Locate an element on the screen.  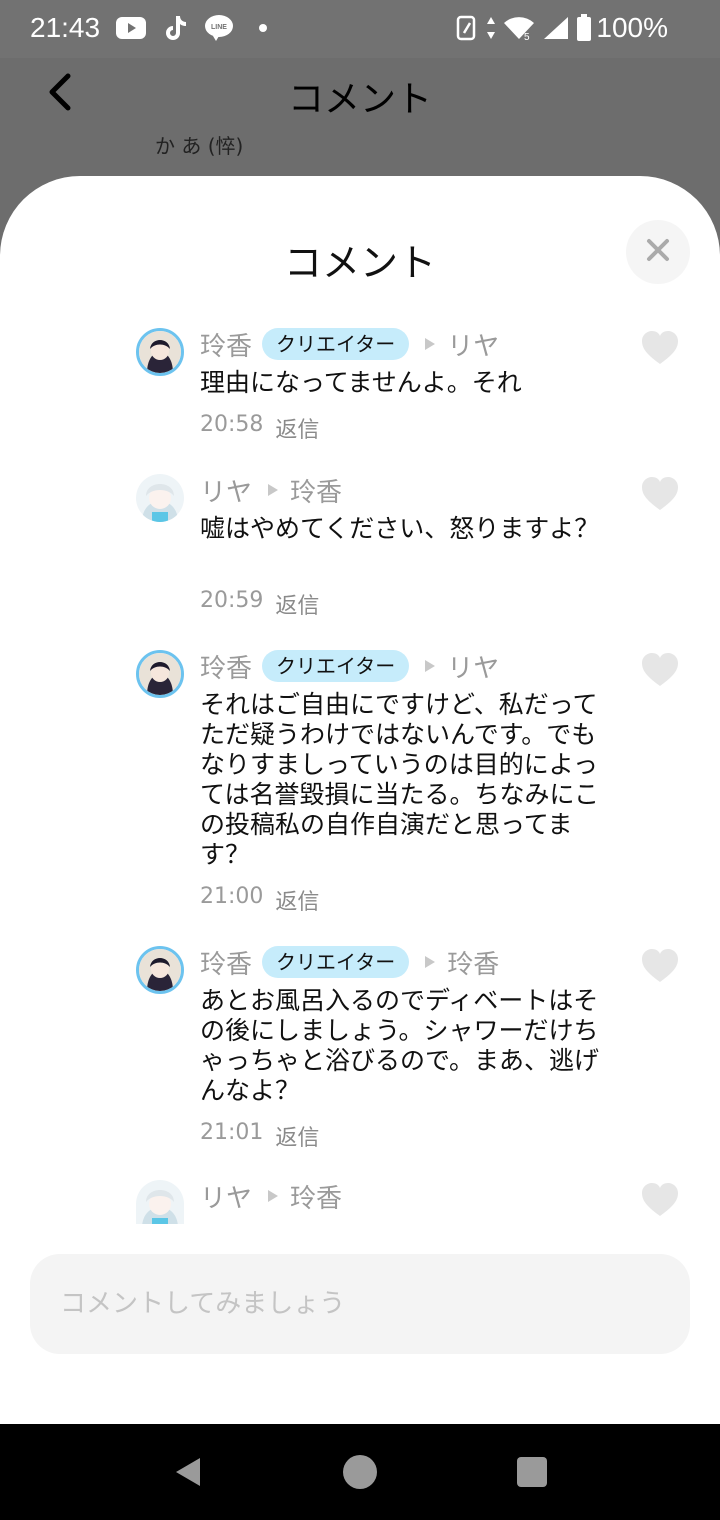
comment-text: 嘘はやめてください、怒りますよ？ is located at coordinates (400, 528).